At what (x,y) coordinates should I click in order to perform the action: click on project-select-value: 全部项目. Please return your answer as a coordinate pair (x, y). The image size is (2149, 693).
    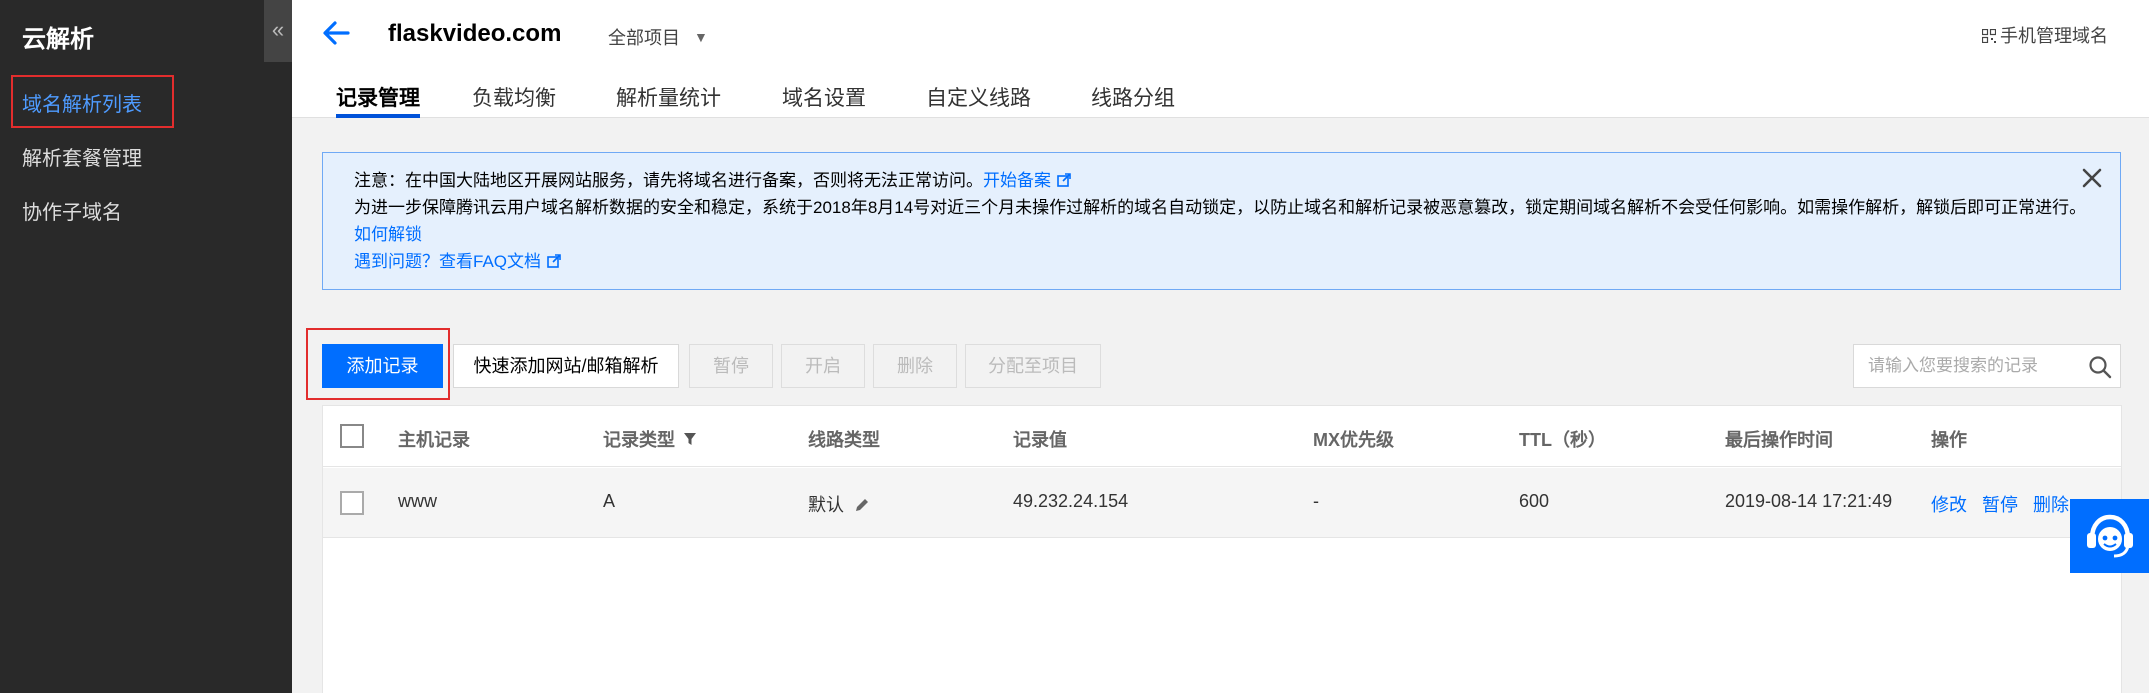
    Looking at the image, I should click on (644, 38).